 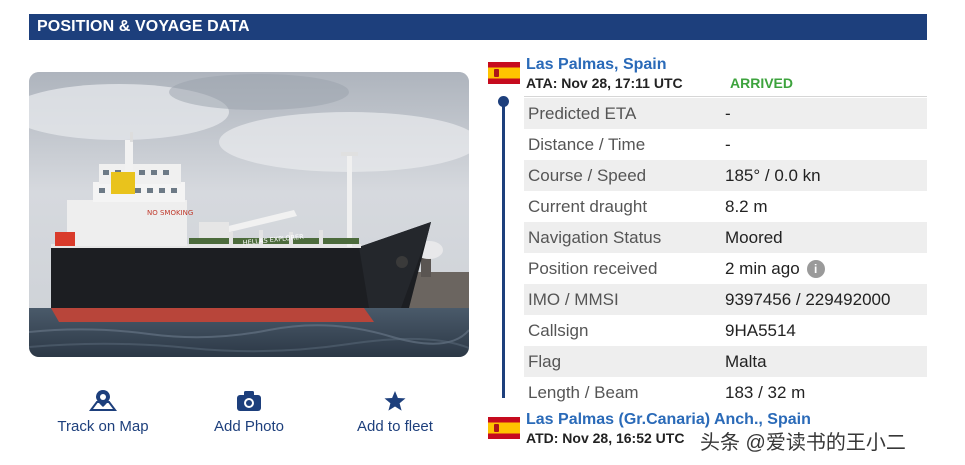 I want to click on row-label: Distance / Time, so click(x=587, y=144).